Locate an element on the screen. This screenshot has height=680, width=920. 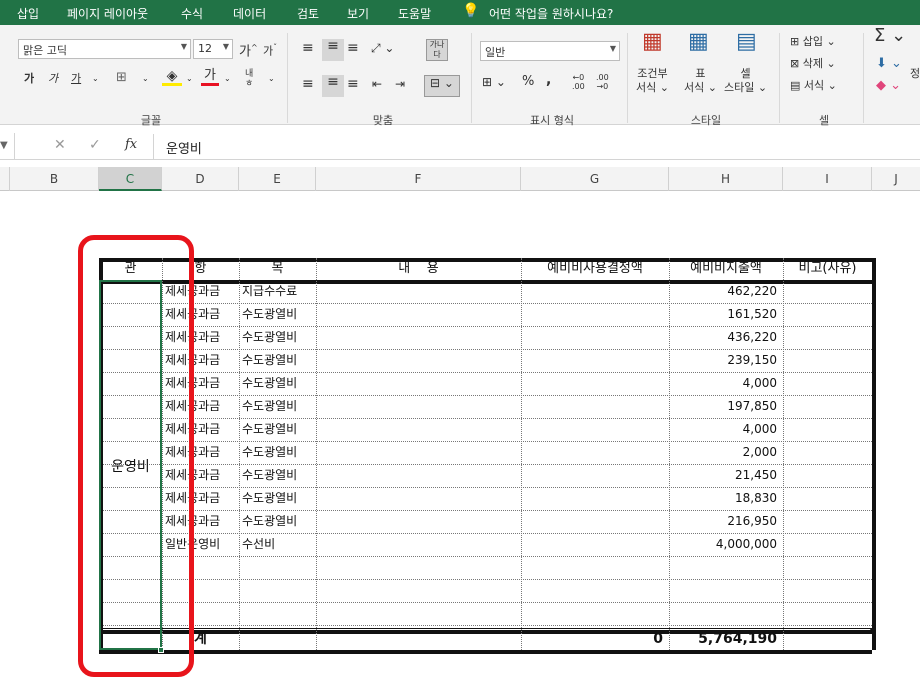
cell-spent: 21,450 is located at coordinates (726, 475).